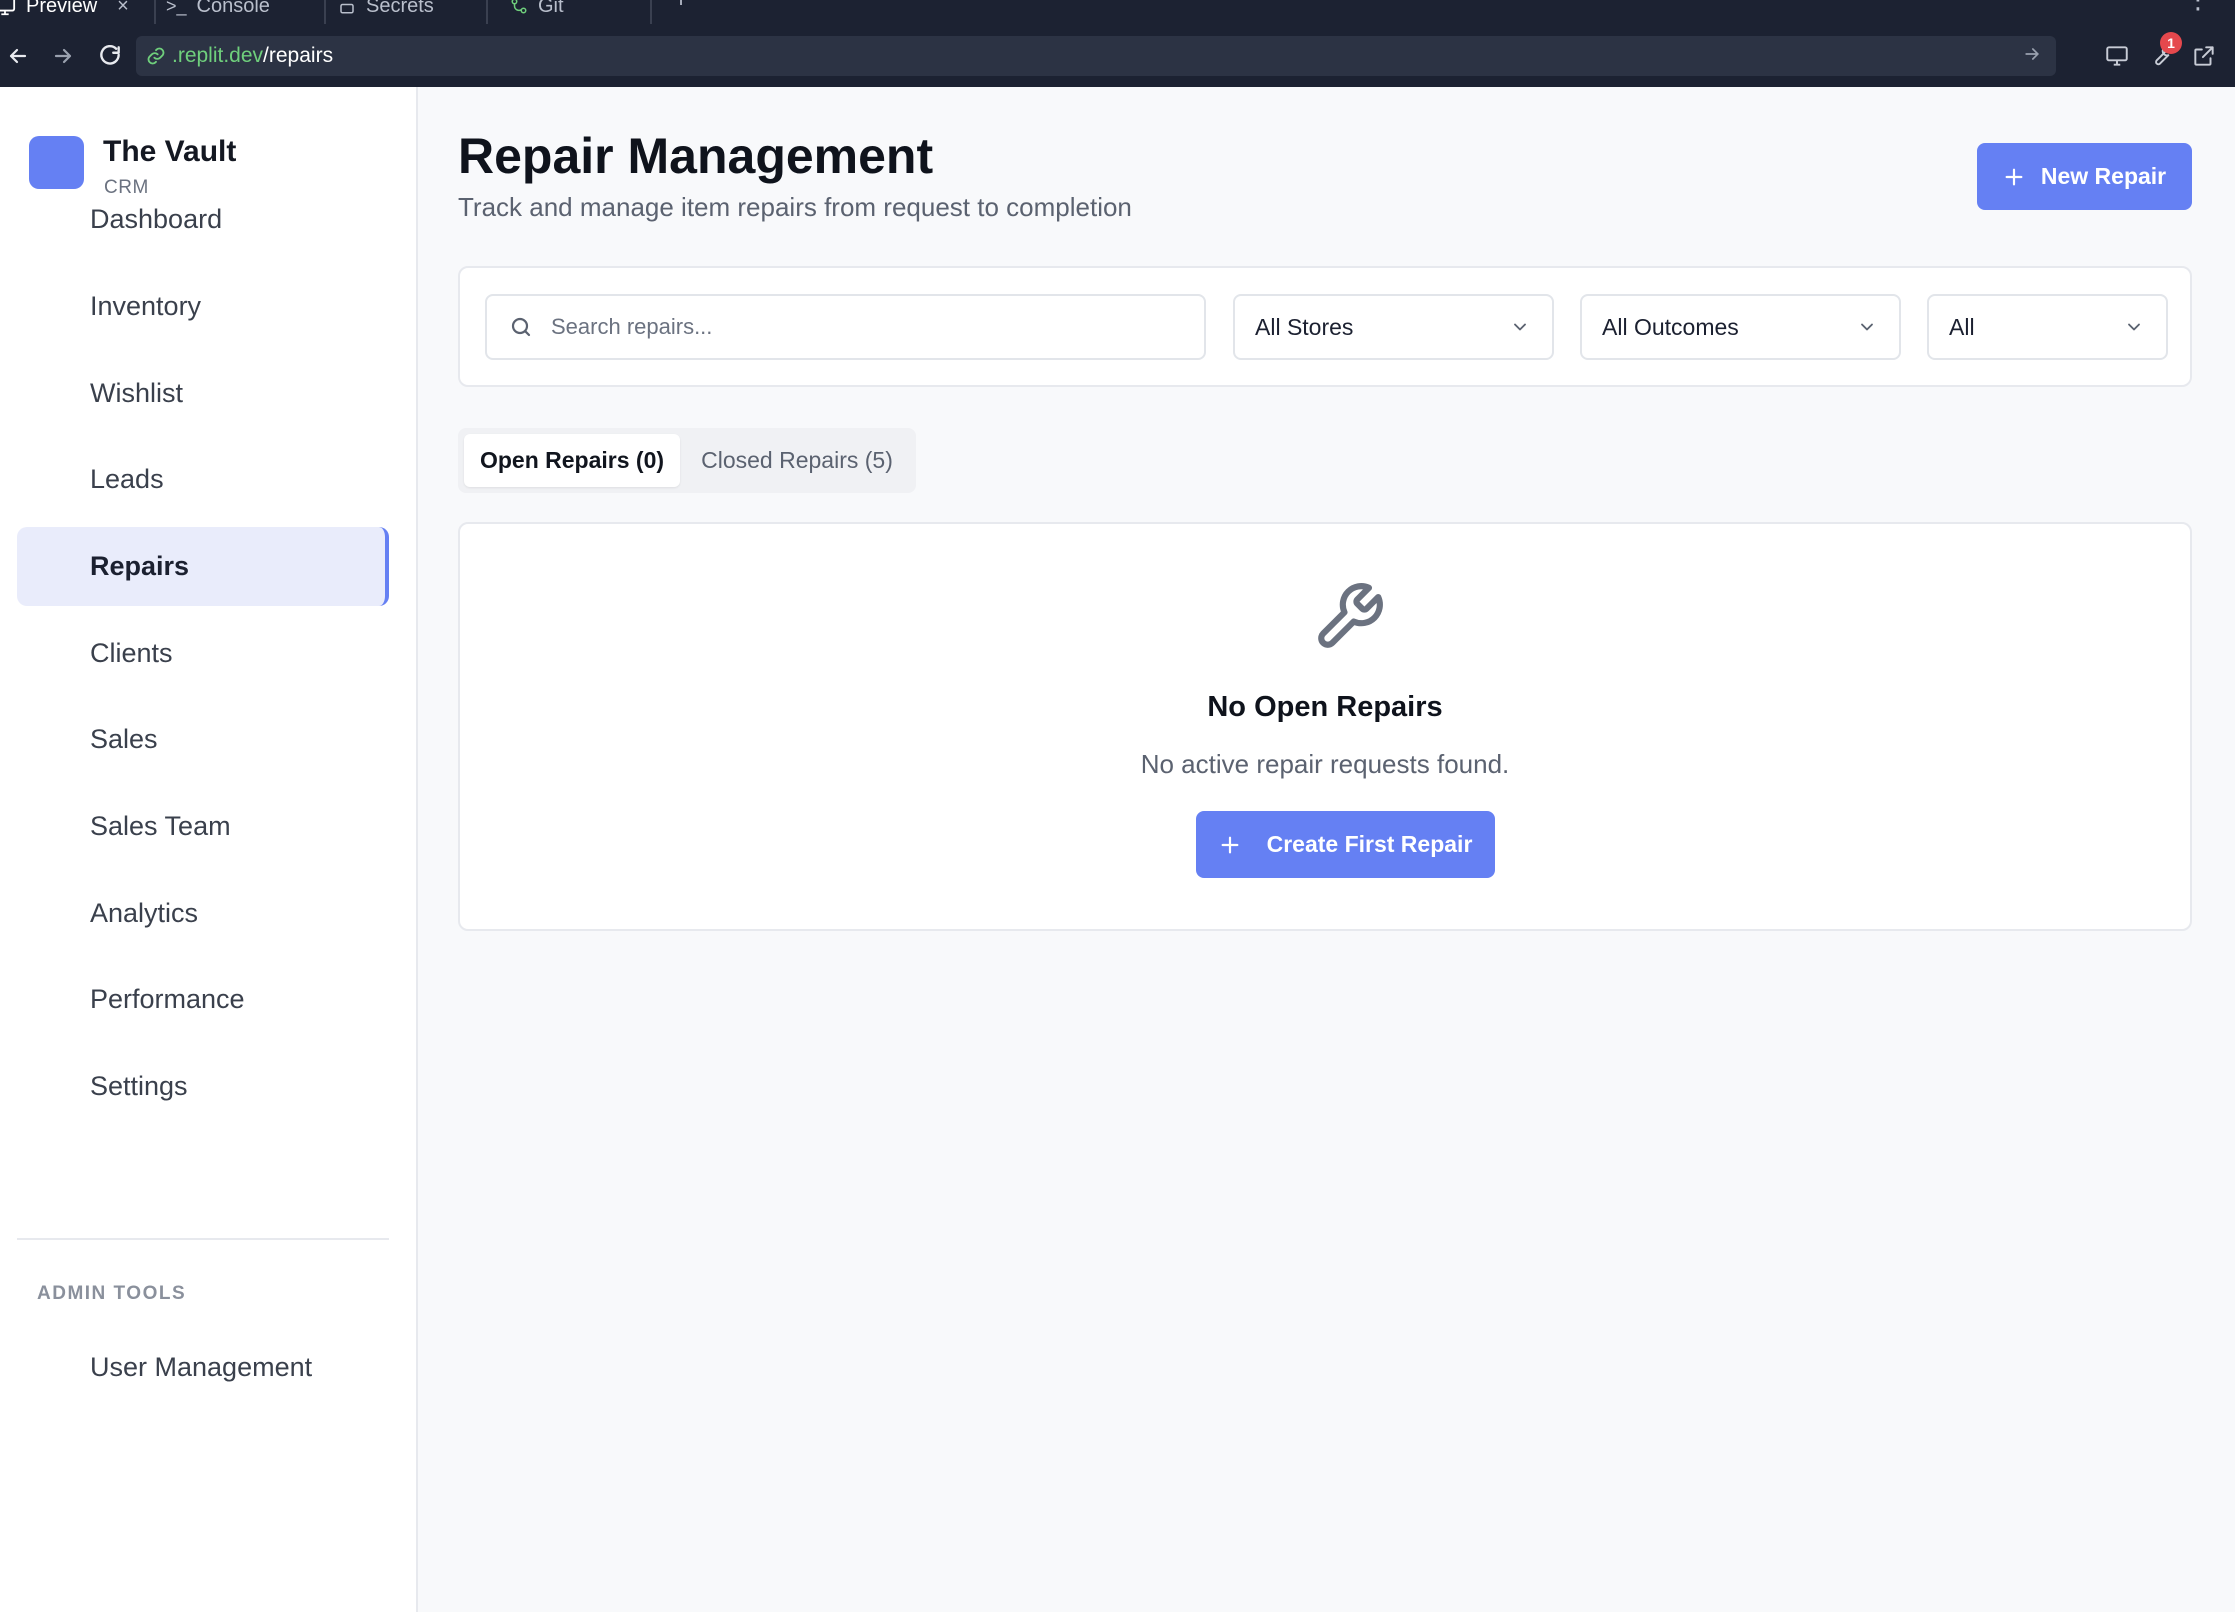  What do you see at coordinates (170, 151) in the screenshot?
I see `brand-name: The Vault` at bounding box center [170, 151].